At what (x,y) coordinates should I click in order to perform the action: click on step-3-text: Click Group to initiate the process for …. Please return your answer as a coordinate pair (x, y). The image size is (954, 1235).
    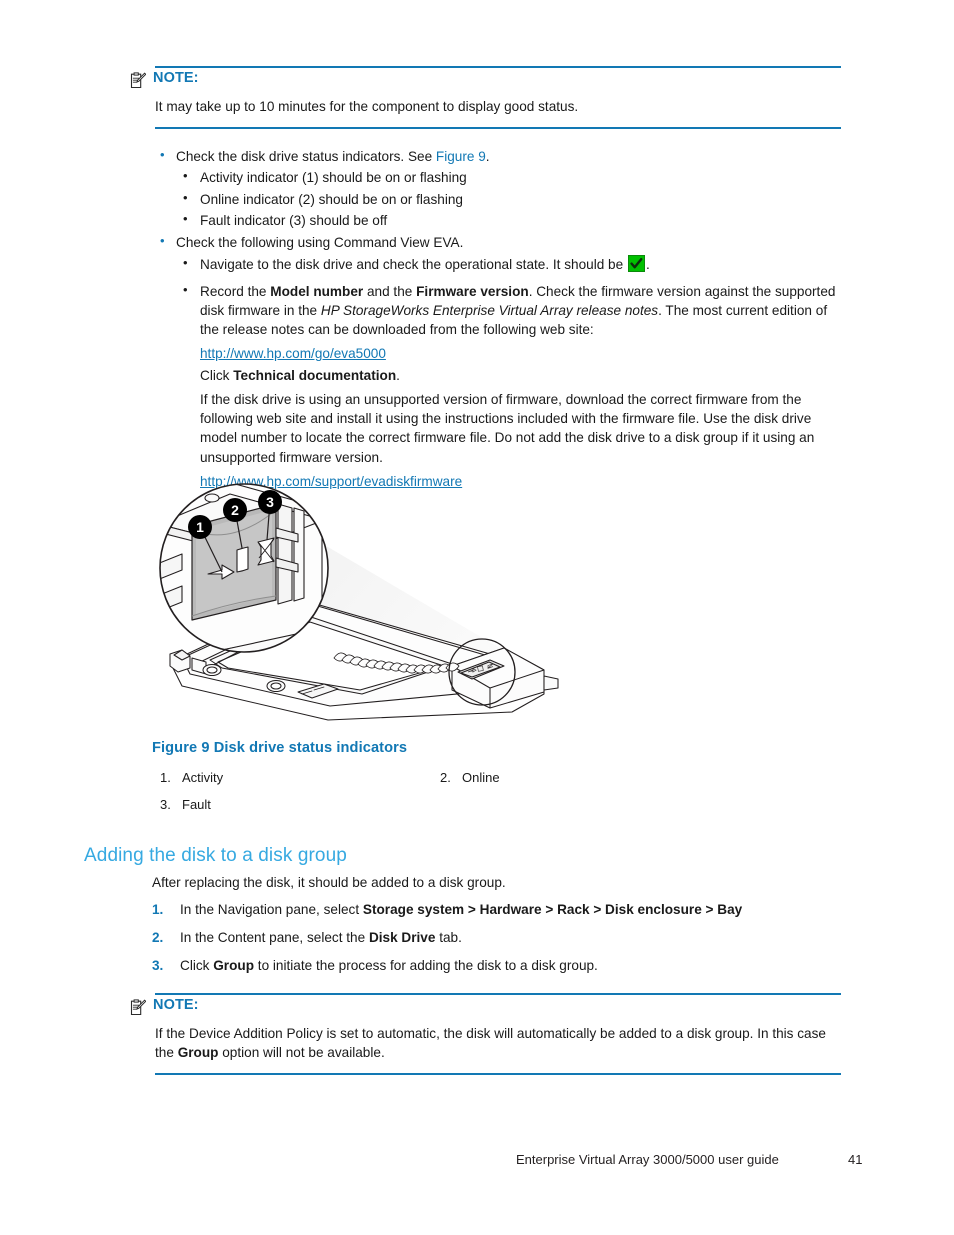
    Looking at the image, I should click on (511, 965).